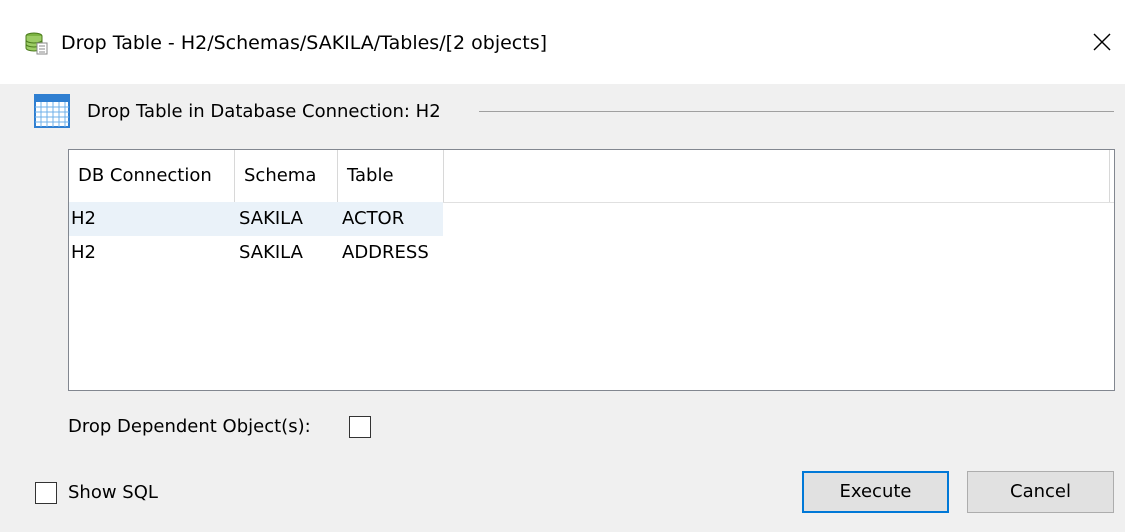  I want to click on show-sql-label: Show SQL, so click(113, 493).